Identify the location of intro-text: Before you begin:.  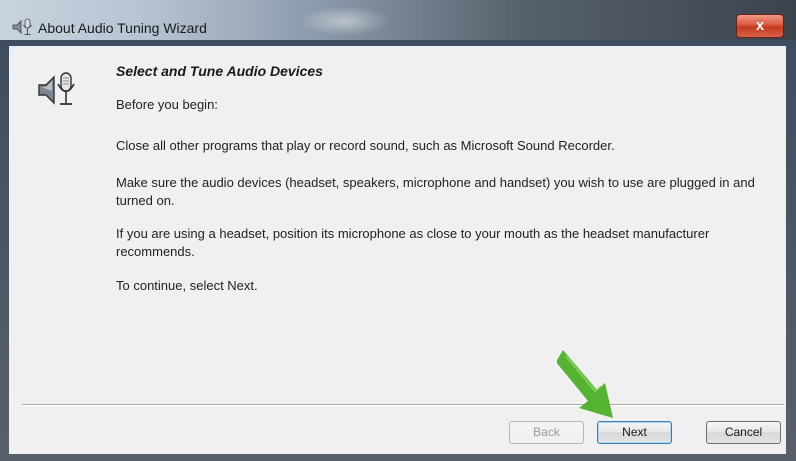
(167, 104).